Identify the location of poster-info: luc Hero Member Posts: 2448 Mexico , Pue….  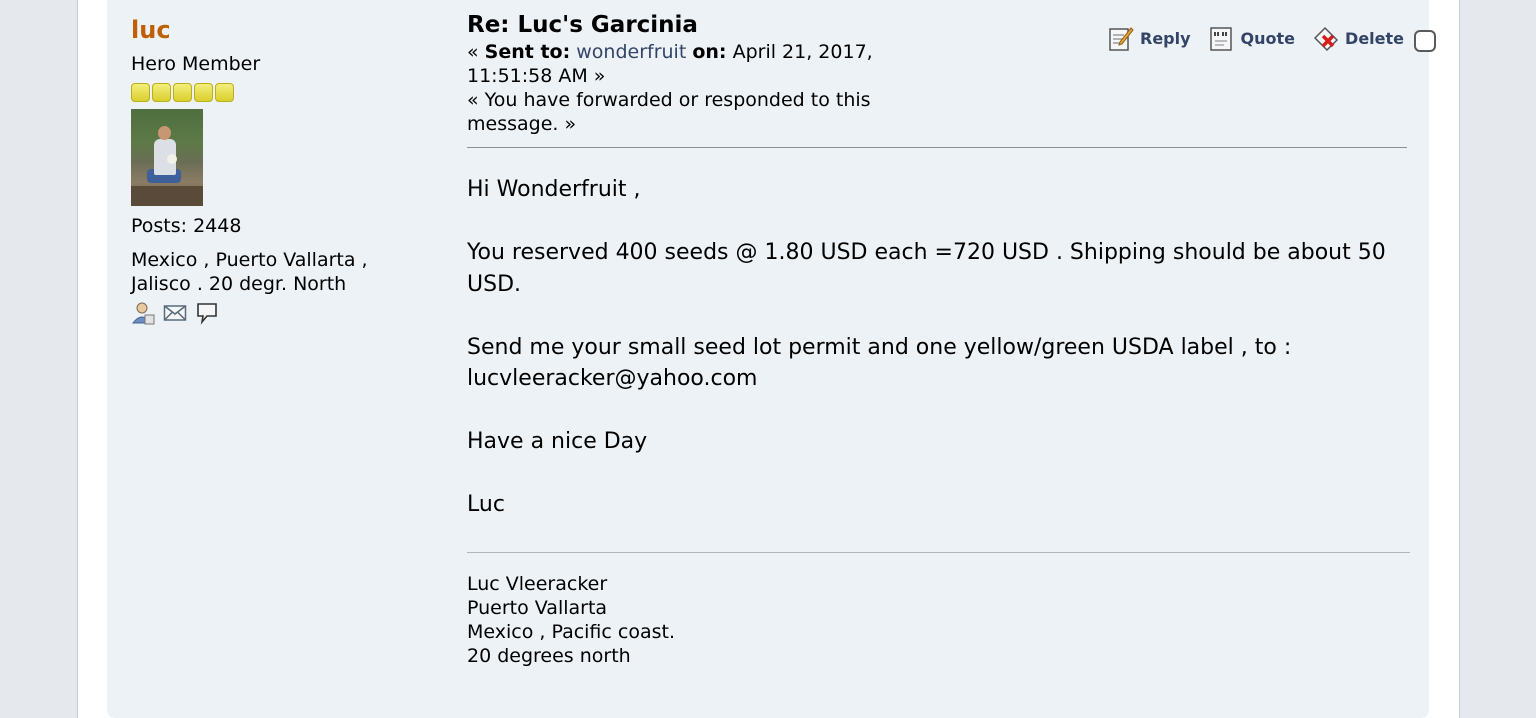
(281, 169).